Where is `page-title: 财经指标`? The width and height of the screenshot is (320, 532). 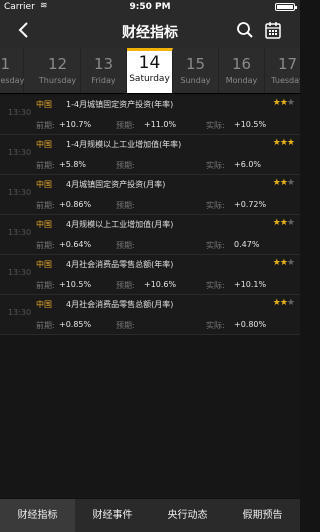
page-title: 财经指标 is located at coordinates (150, 33).